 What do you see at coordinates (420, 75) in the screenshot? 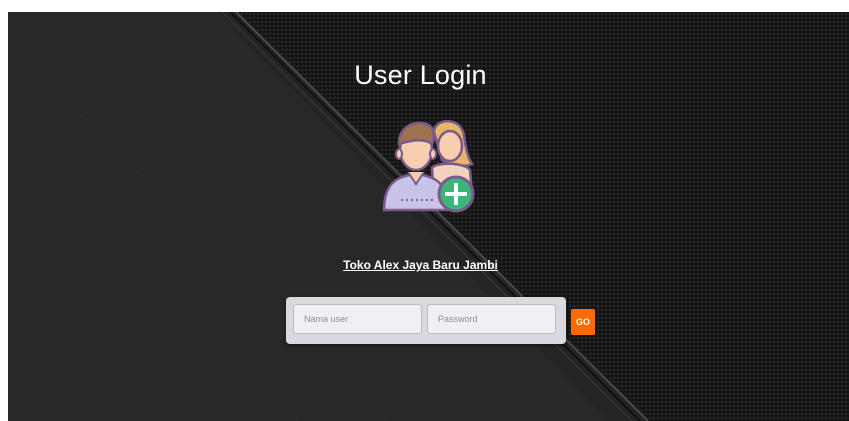
I see `page-title: User Login` at bounding box center [420, 75].